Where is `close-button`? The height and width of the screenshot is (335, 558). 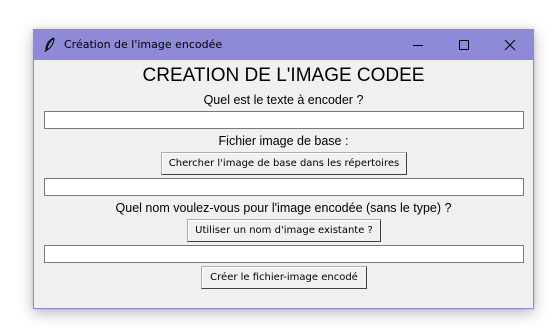 close-button is located at coordinates (510, 45).